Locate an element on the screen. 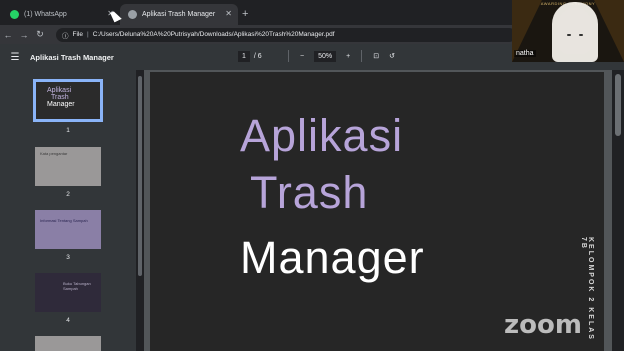 The image size is (624, 351). slide-title-line-3: Manager is located at coordinates (332, 257).